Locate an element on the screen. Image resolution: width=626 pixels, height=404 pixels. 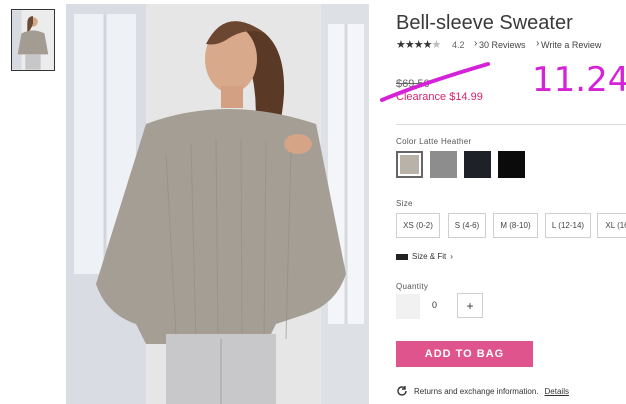
size-option-xl: XL (16 is located at coordinates (611, 225).